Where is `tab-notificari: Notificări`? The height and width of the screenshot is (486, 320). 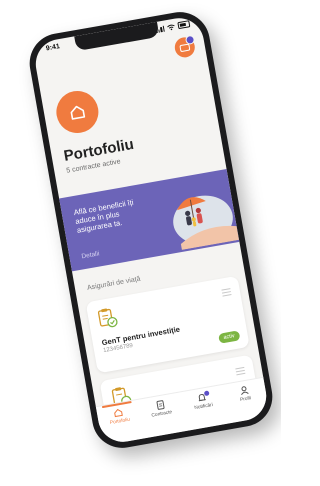
tab-notificari: Notificări is located at coordinates (203, 400).